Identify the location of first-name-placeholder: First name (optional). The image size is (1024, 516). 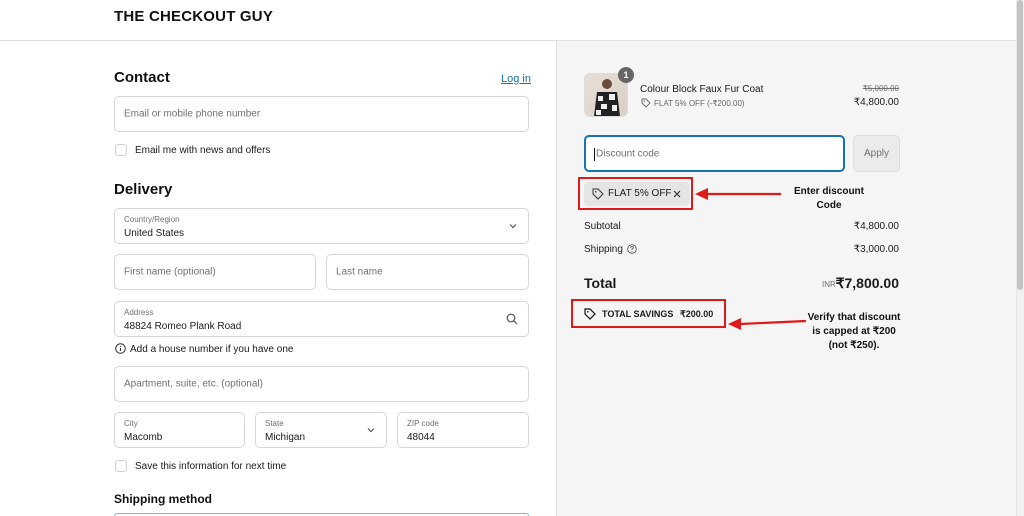
(170, 272).